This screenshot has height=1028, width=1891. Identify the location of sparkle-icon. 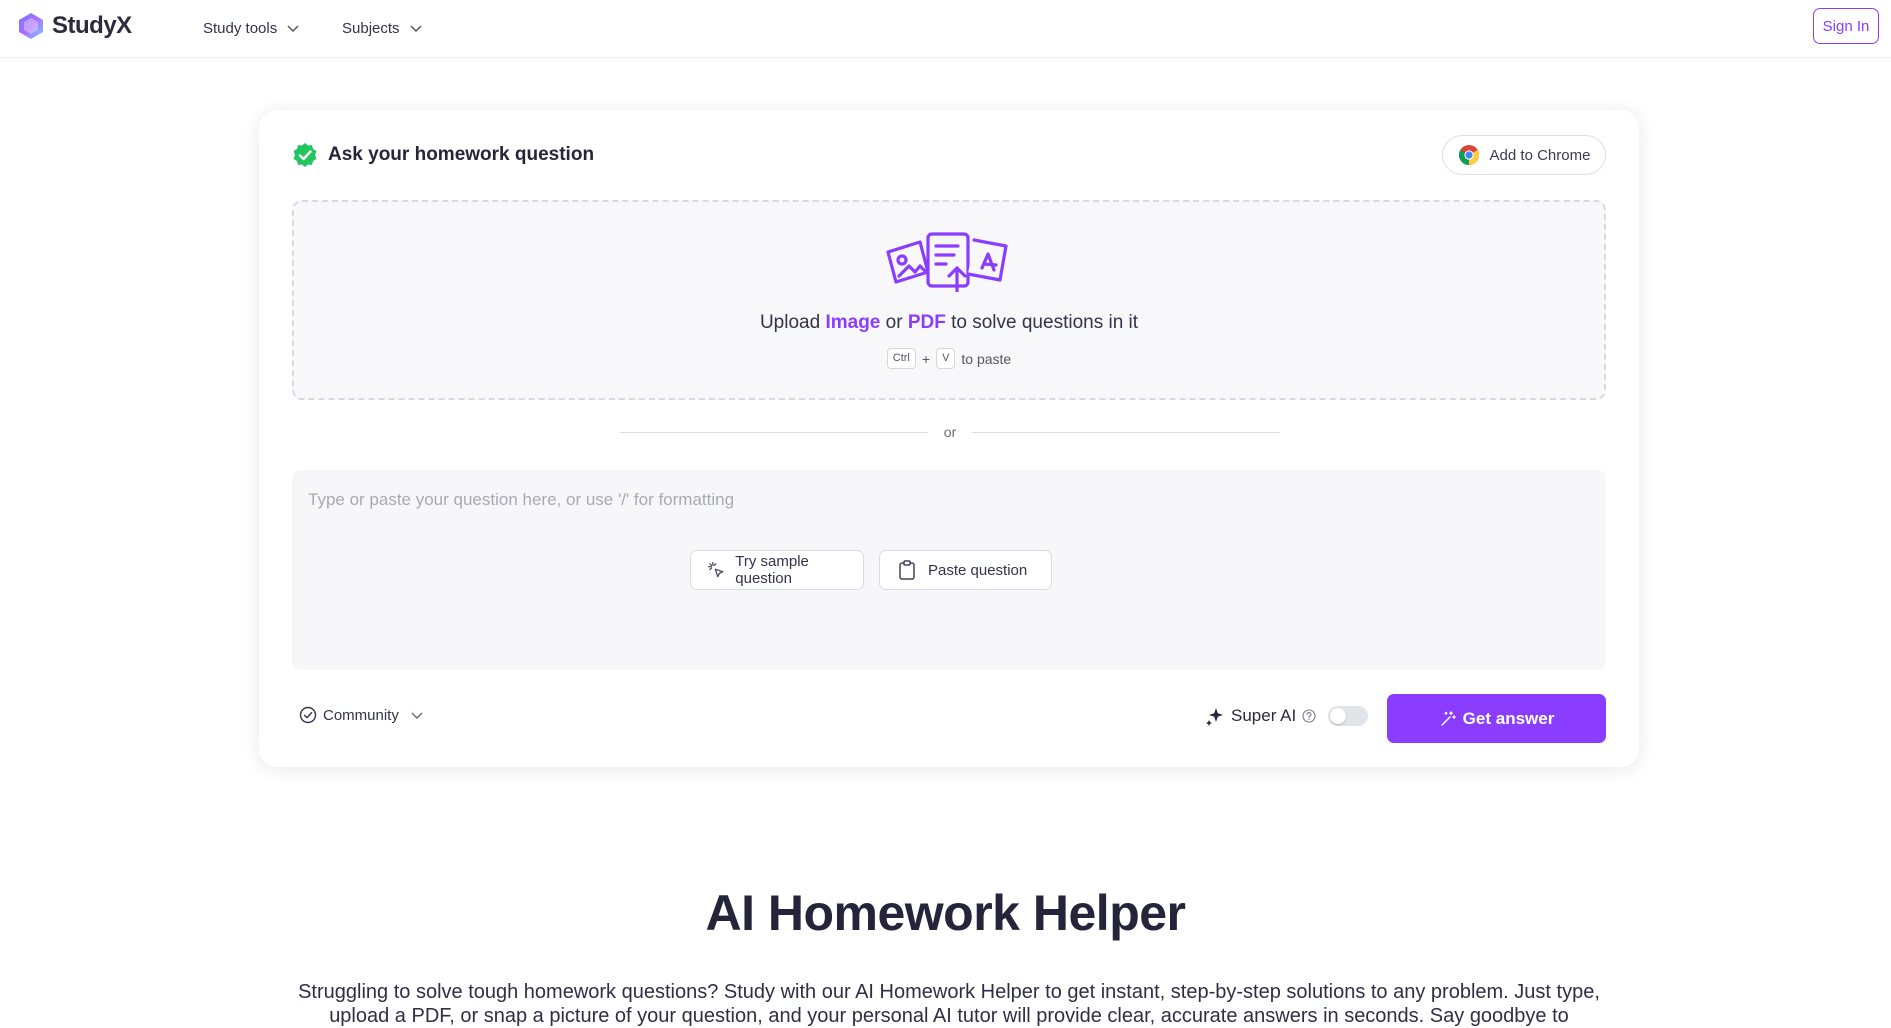
(1214, 717).